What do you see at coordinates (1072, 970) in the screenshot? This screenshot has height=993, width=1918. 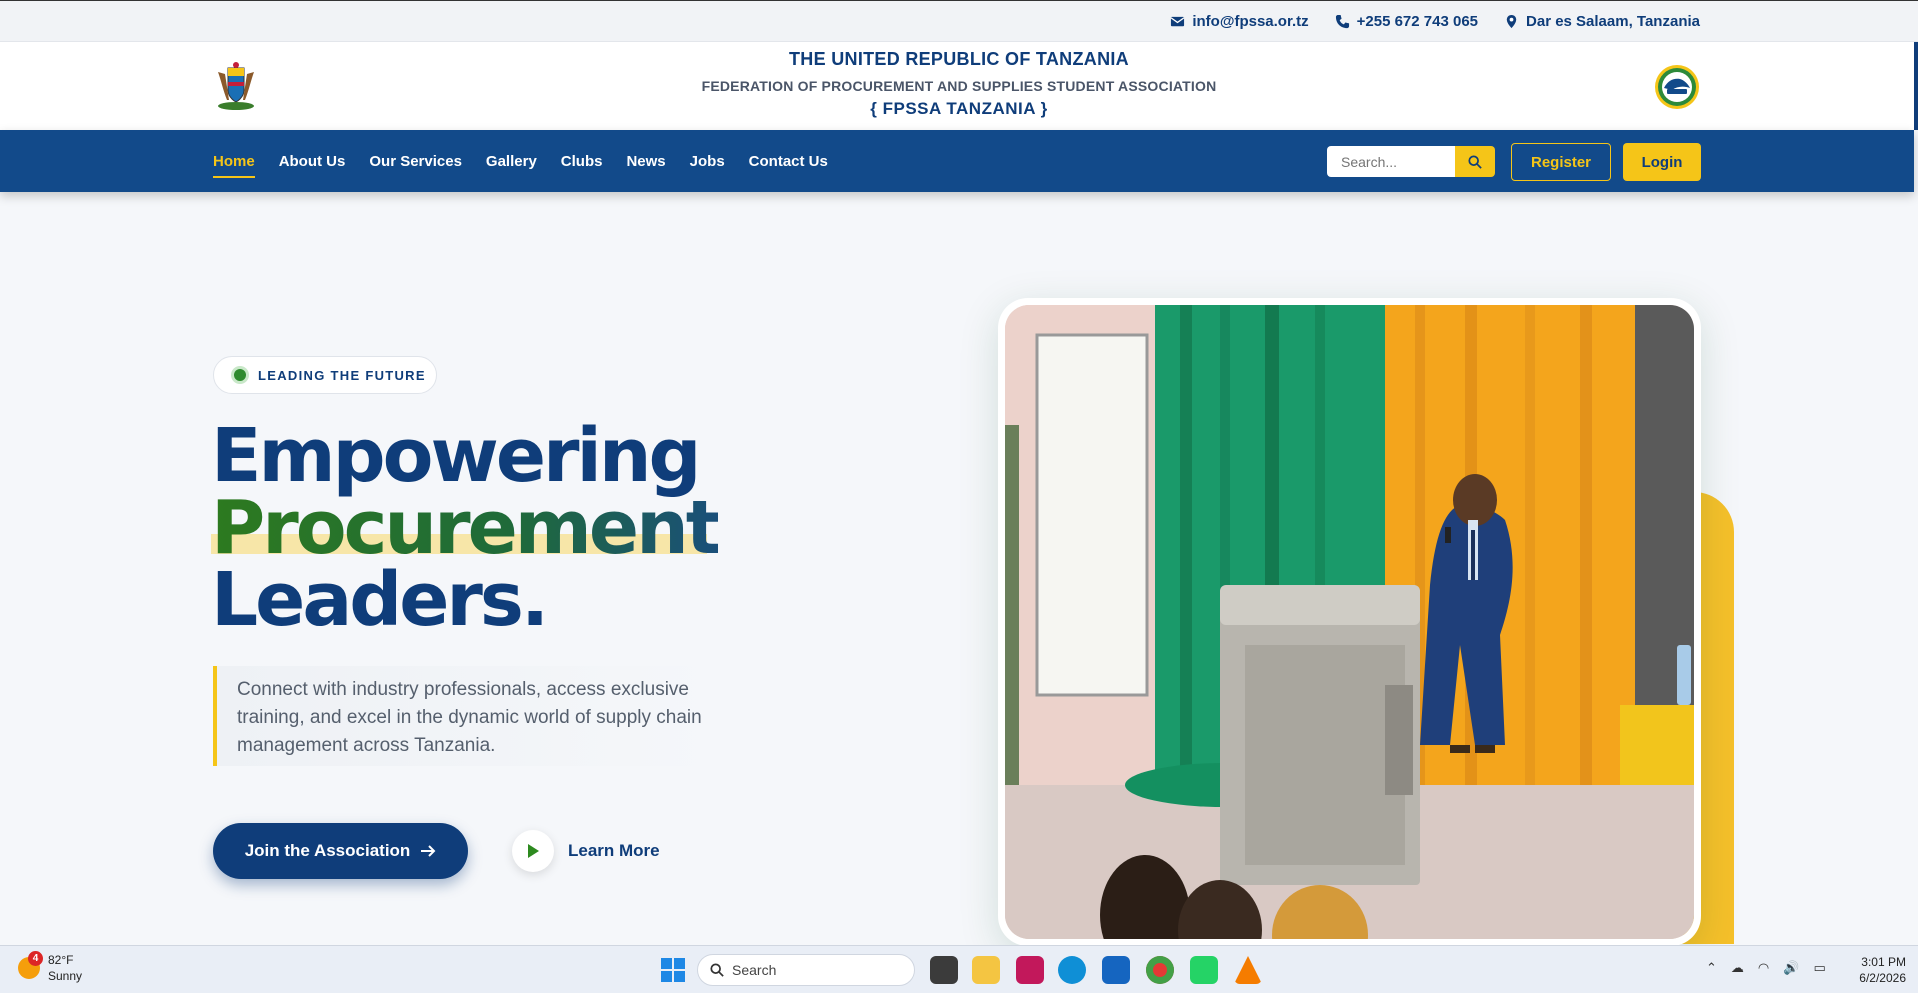 I see `edge-icon` at bounding box center [1072, 970].